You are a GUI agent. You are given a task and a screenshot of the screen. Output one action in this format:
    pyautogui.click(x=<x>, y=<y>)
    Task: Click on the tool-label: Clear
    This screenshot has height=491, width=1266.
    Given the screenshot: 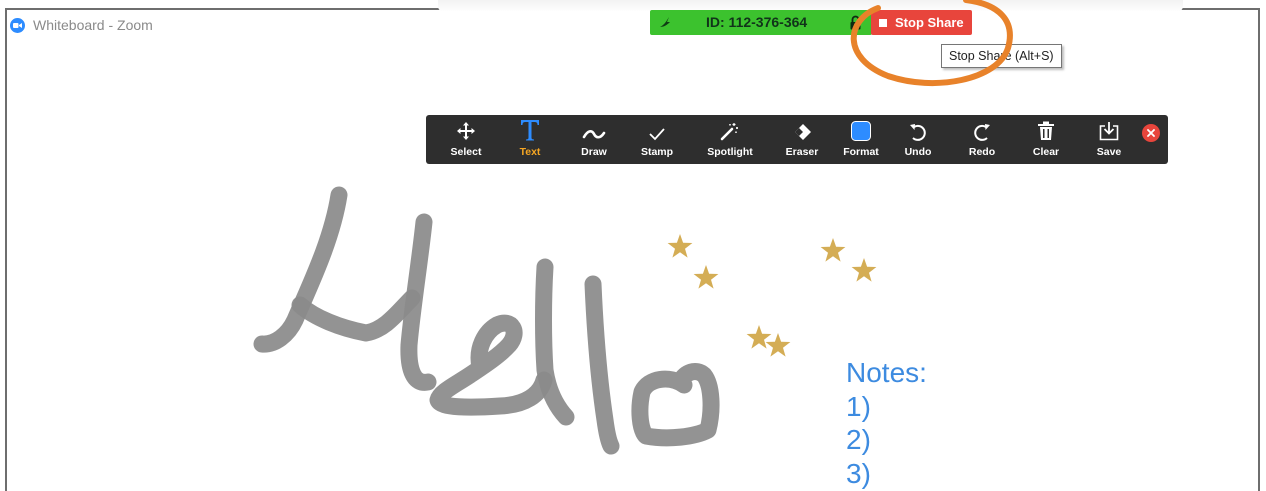 What is the action you would take?
    pyautogui.click(x=1046, y=152)
    